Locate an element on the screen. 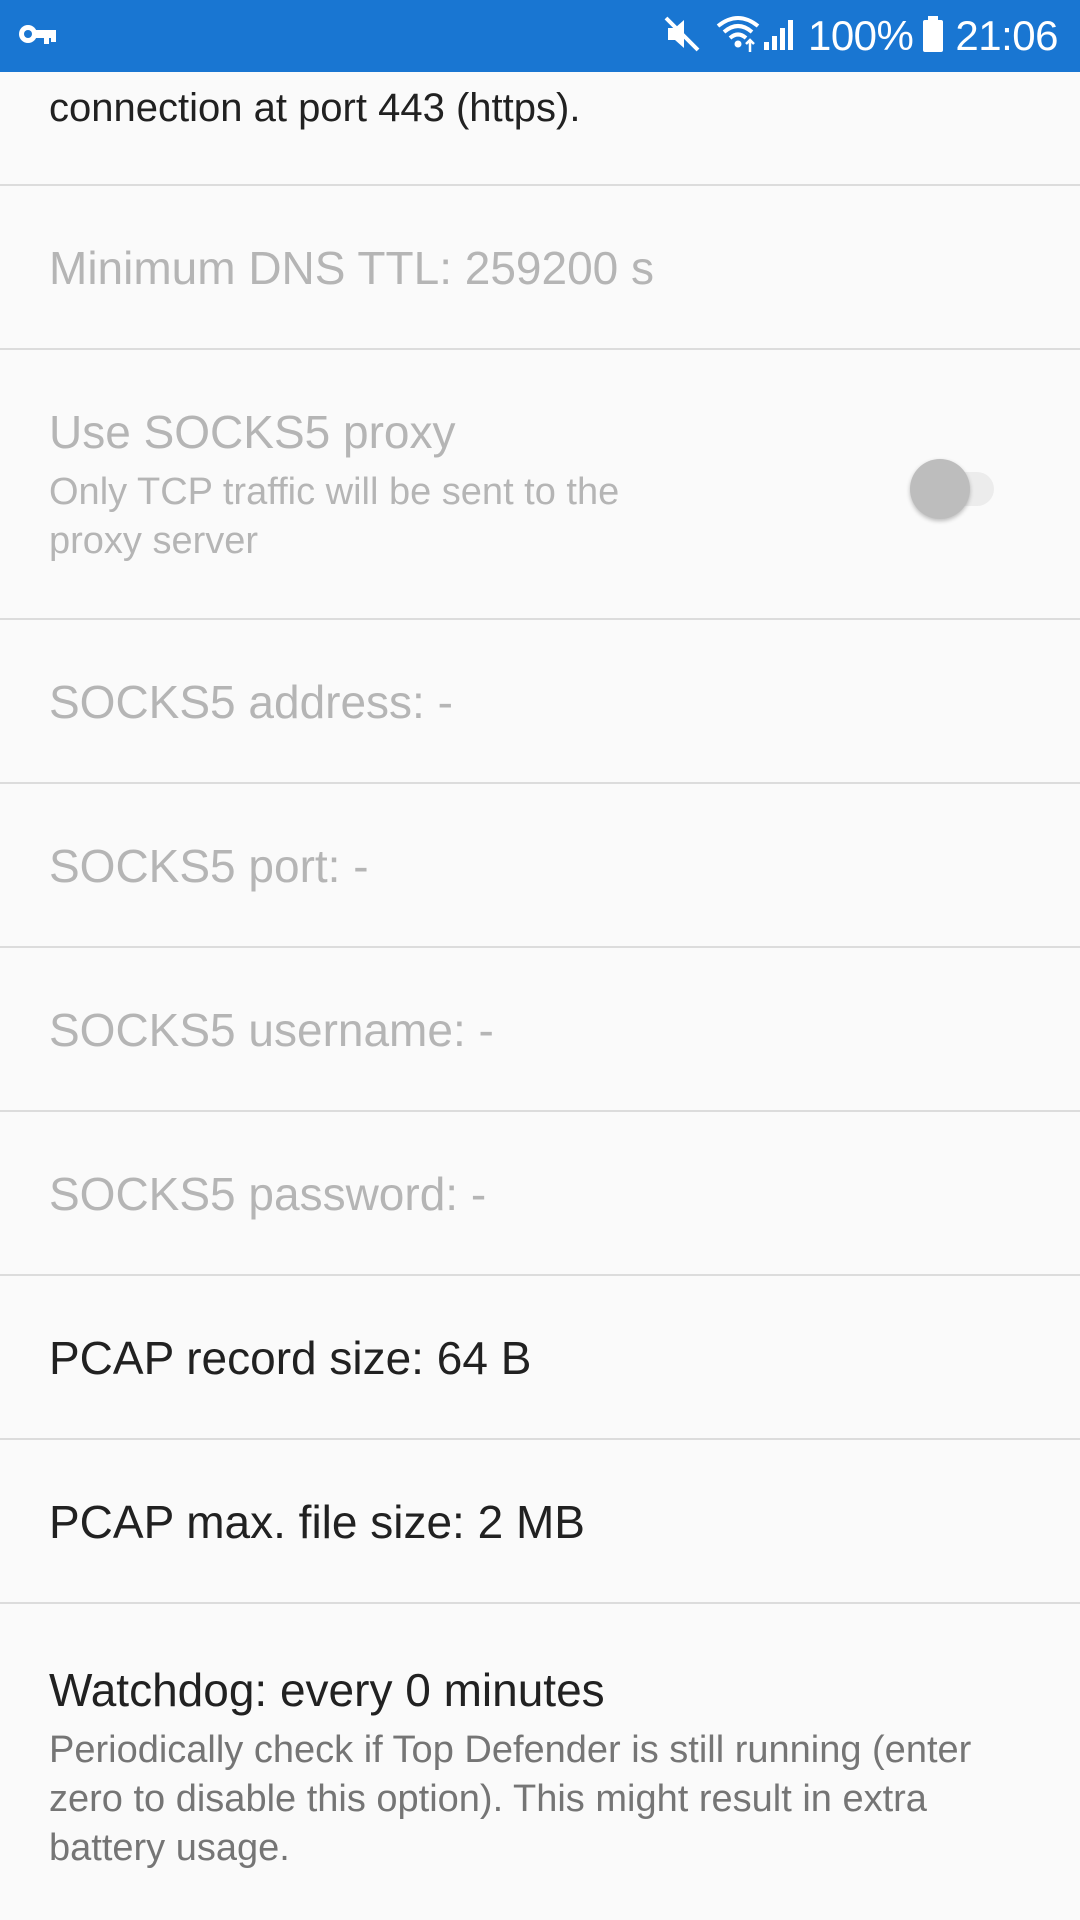 The width and height of the screenshot is (1080, 1920). pref-socks5-proxy-title: Use SOCKS5 proxy is located at coordinates (252, 432).